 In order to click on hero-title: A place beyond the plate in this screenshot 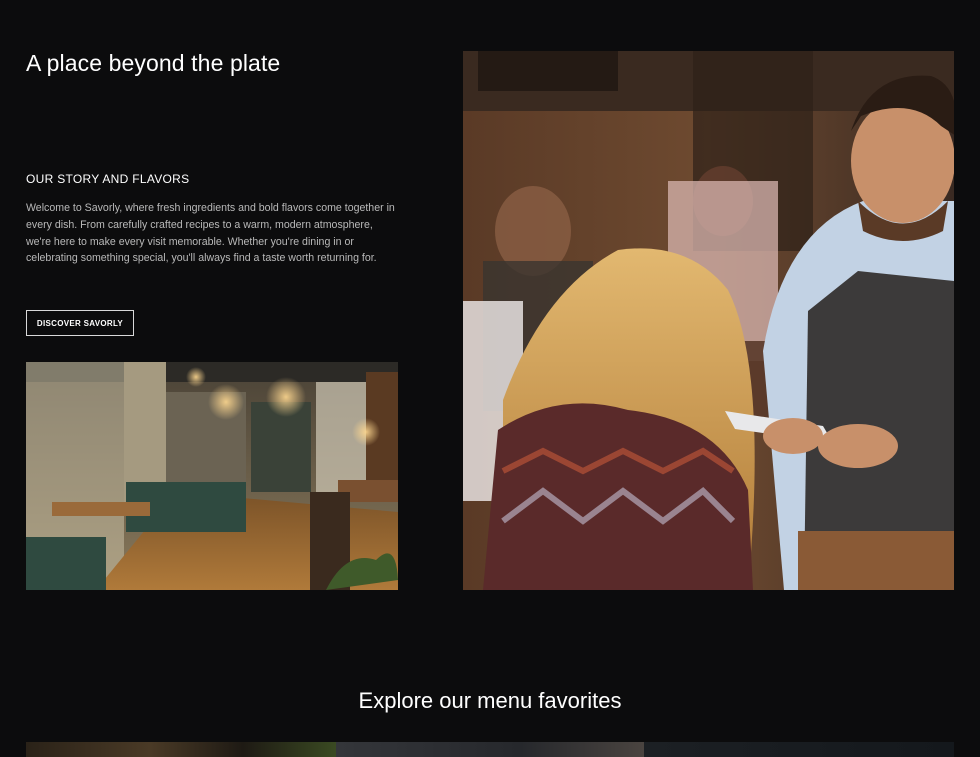, I will do `click(153, 63)`.